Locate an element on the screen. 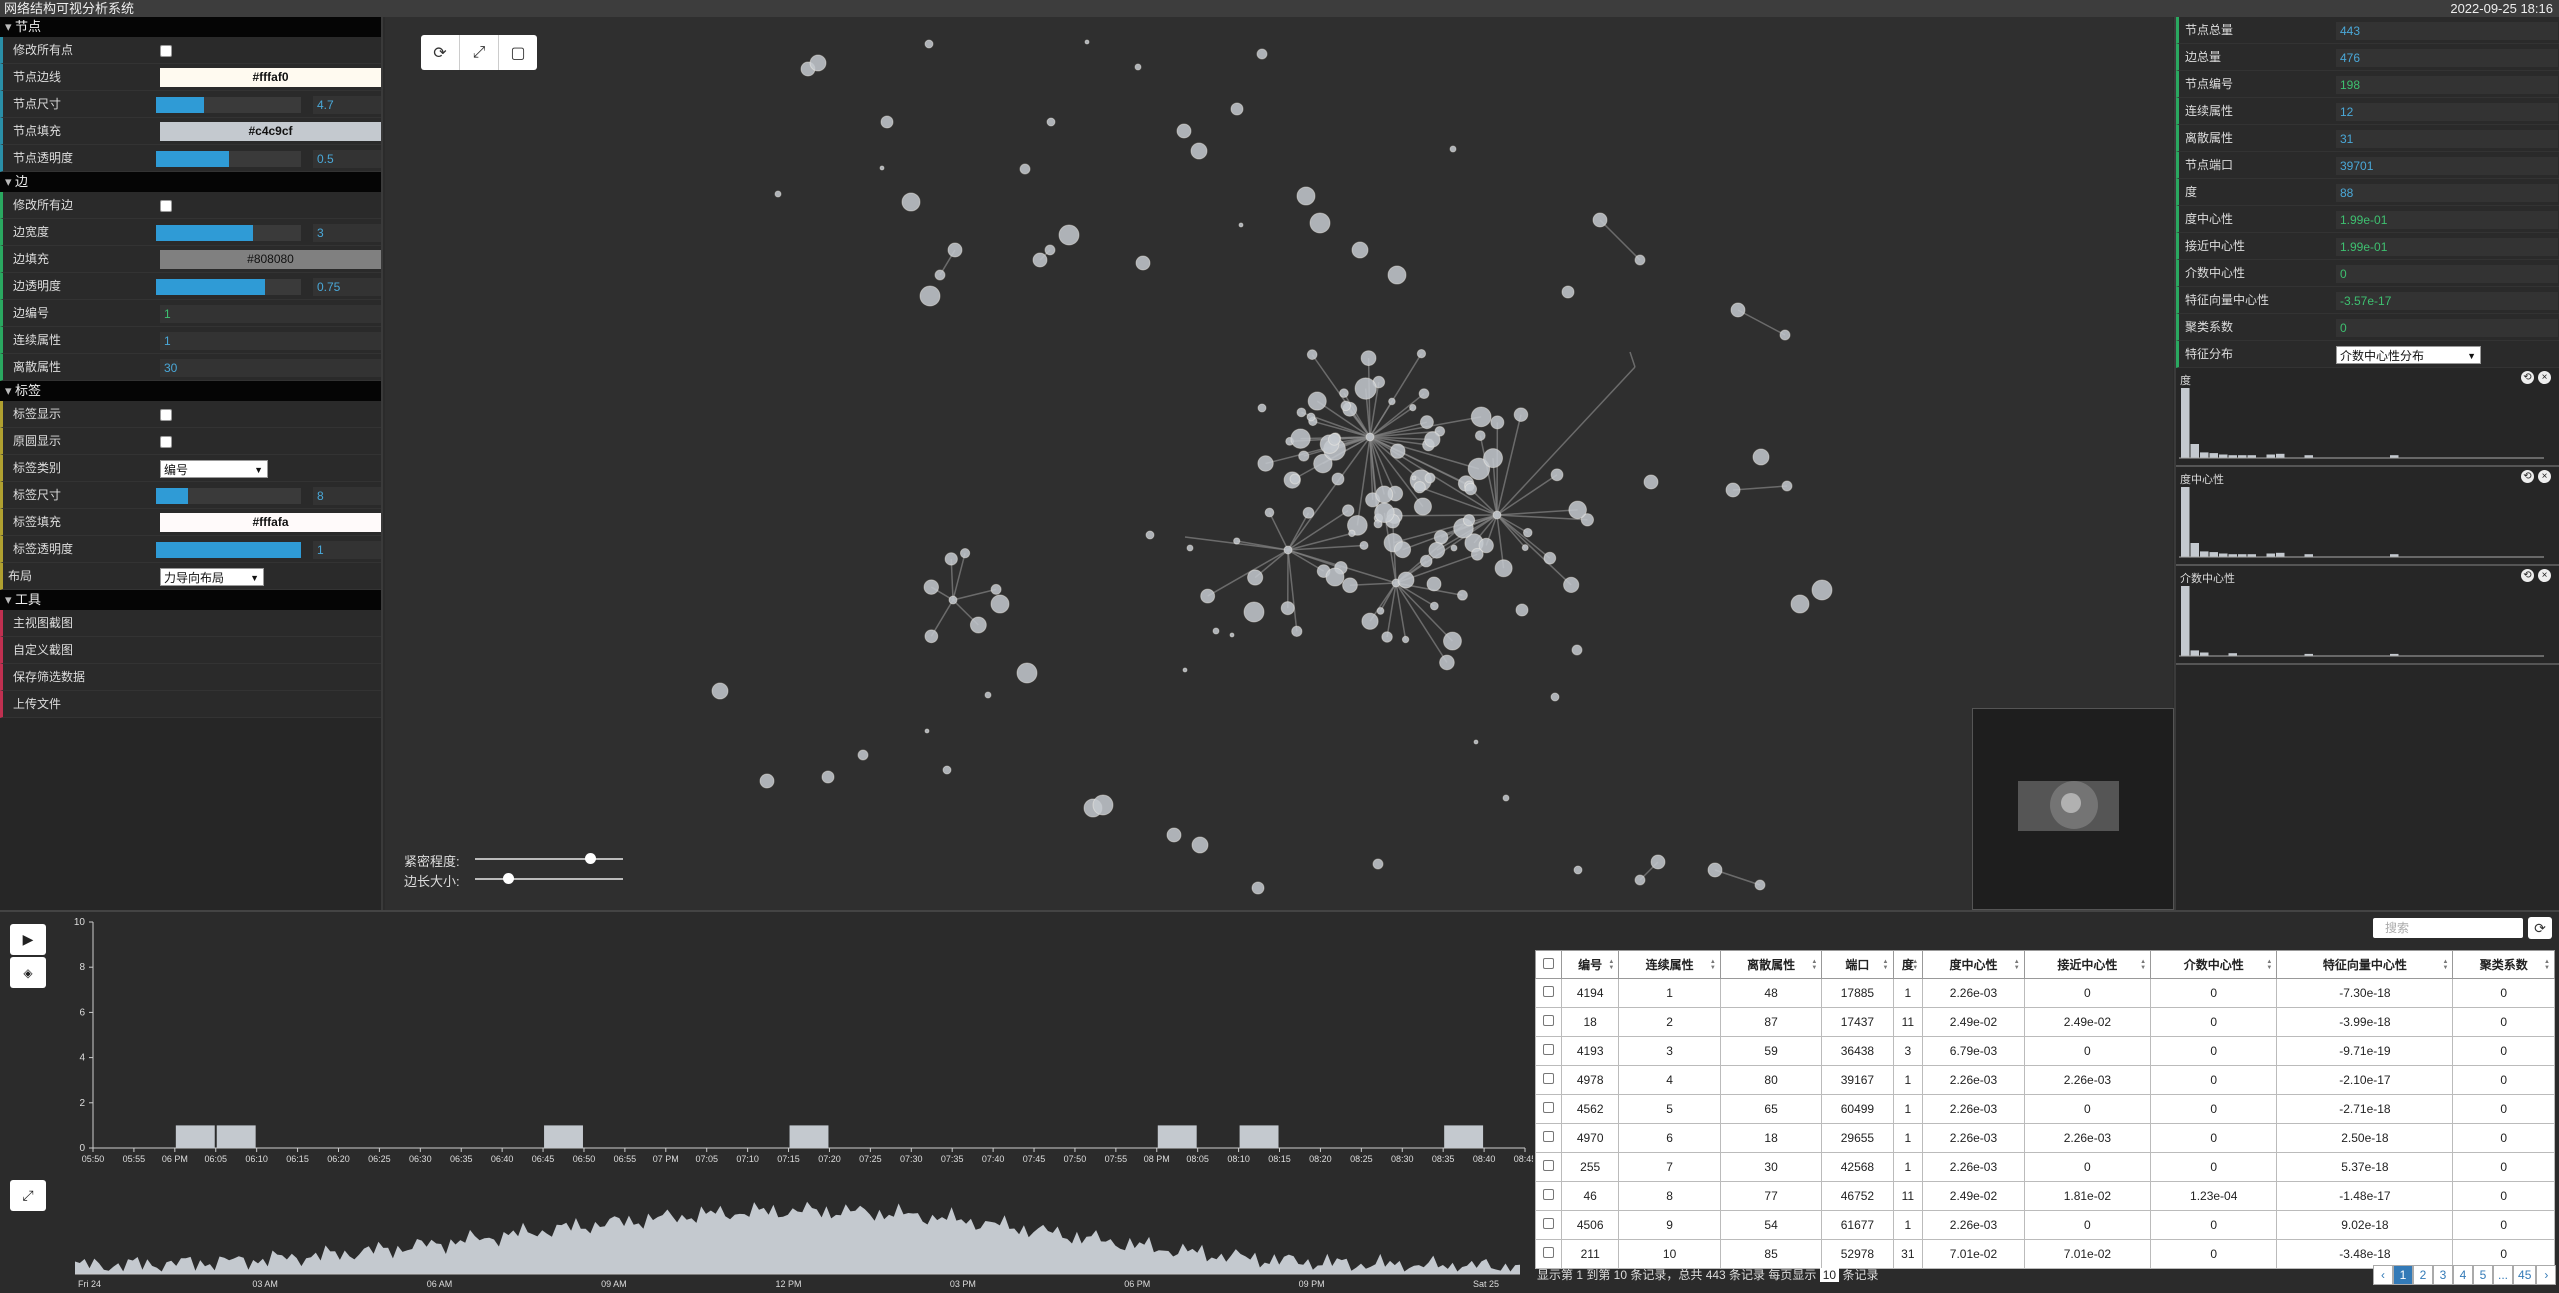 Image resolution: width=2559 pixels, height=1293 pixels. page-button: 3 is located at coordinates (2443, 1275).